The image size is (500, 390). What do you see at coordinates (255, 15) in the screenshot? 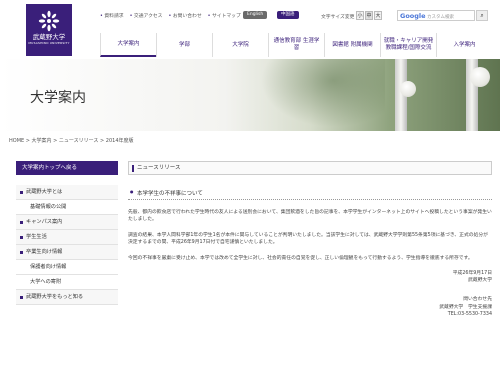
I see `english-button: English` at bounding box center [255, 15].